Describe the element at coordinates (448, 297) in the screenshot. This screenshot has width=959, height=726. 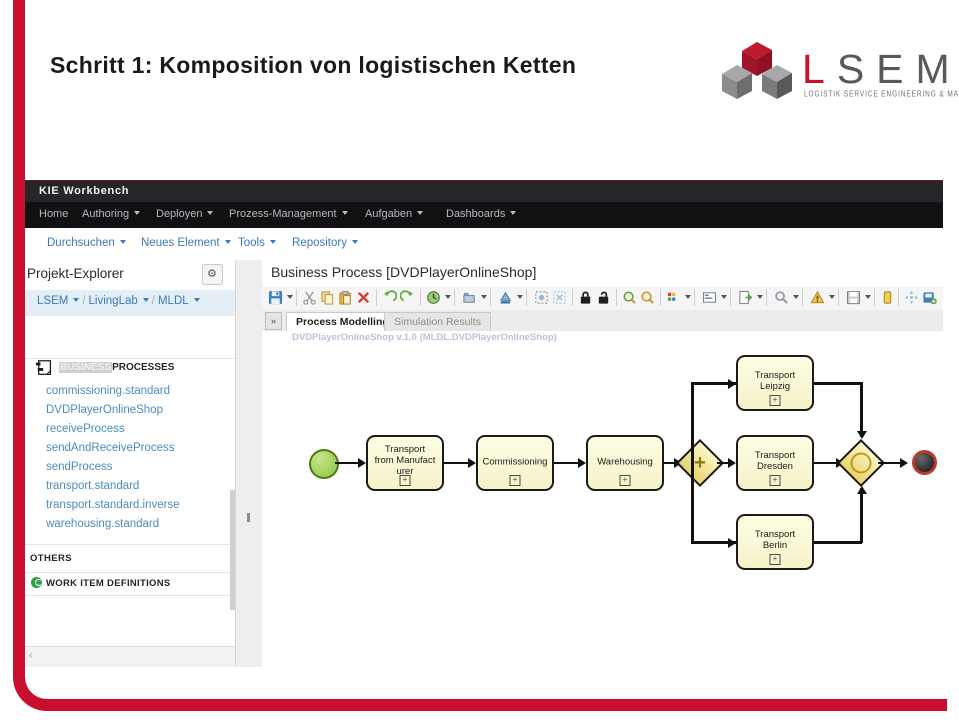
I see `history-dropdown-caret` at that location.